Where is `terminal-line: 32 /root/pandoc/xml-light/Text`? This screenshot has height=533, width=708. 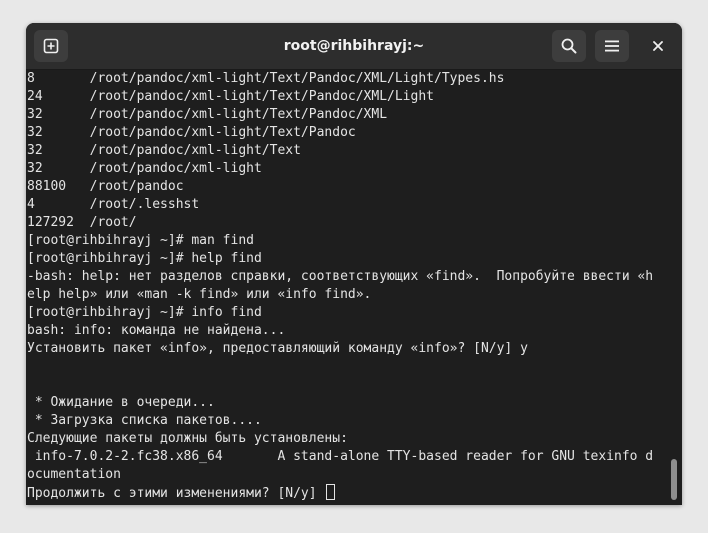
terminal-line: 32 /root/pandoc/xml-light/Text is located at coordinates (164, 150).